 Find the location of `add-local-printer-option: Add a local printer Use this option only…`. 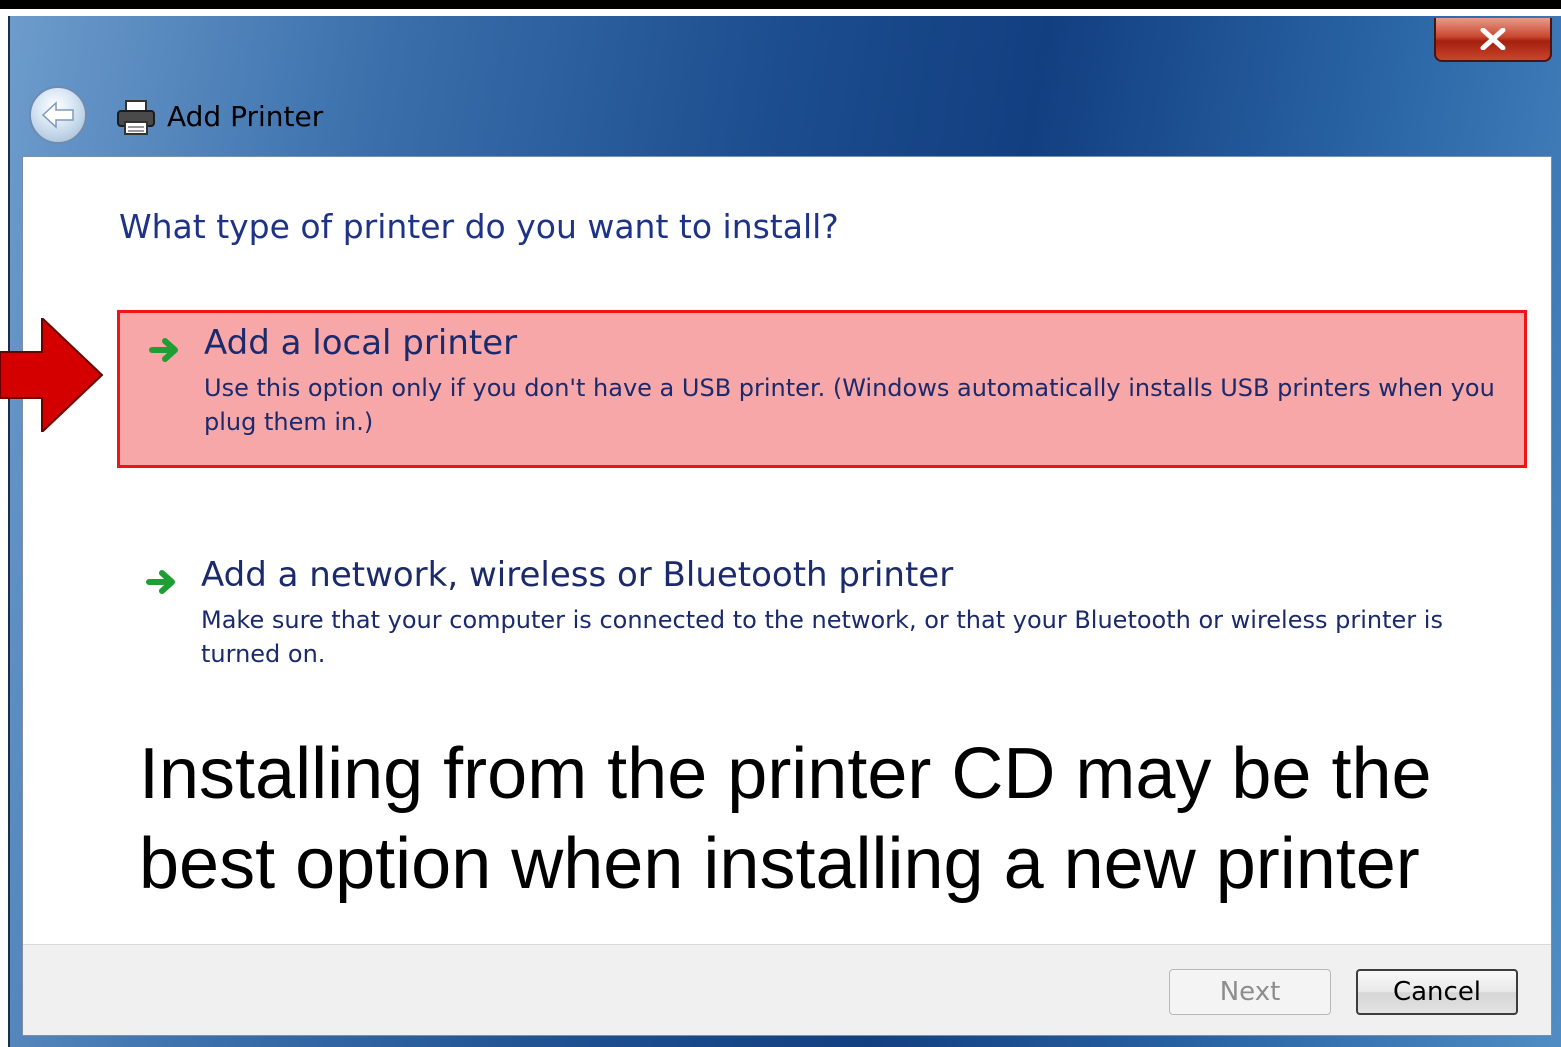

add-local-printer-option: Add a local printer Use this option only… is located at coordinates (822, 389).